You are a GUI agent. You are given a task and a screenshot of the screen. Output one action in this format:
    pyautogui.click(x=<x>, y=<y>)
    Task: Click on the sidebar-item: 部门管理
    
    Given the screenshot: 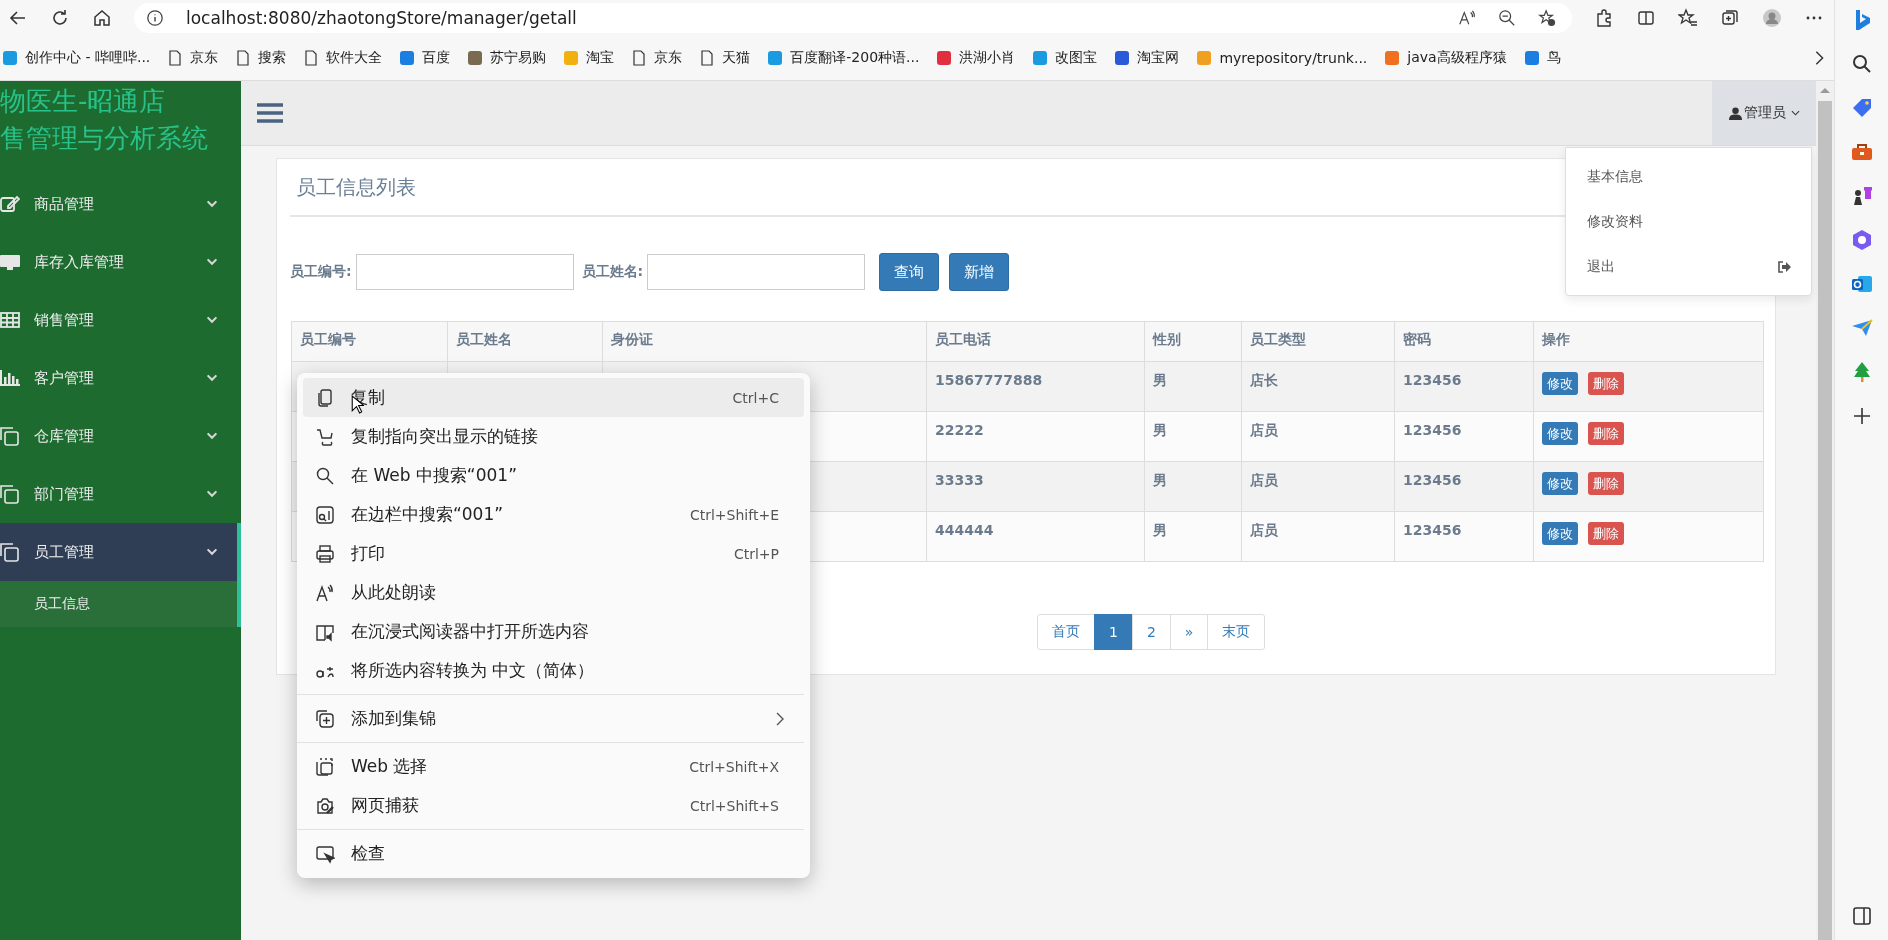 What is the action you would take?
    pyautogui.click(x=120, y=494)
    